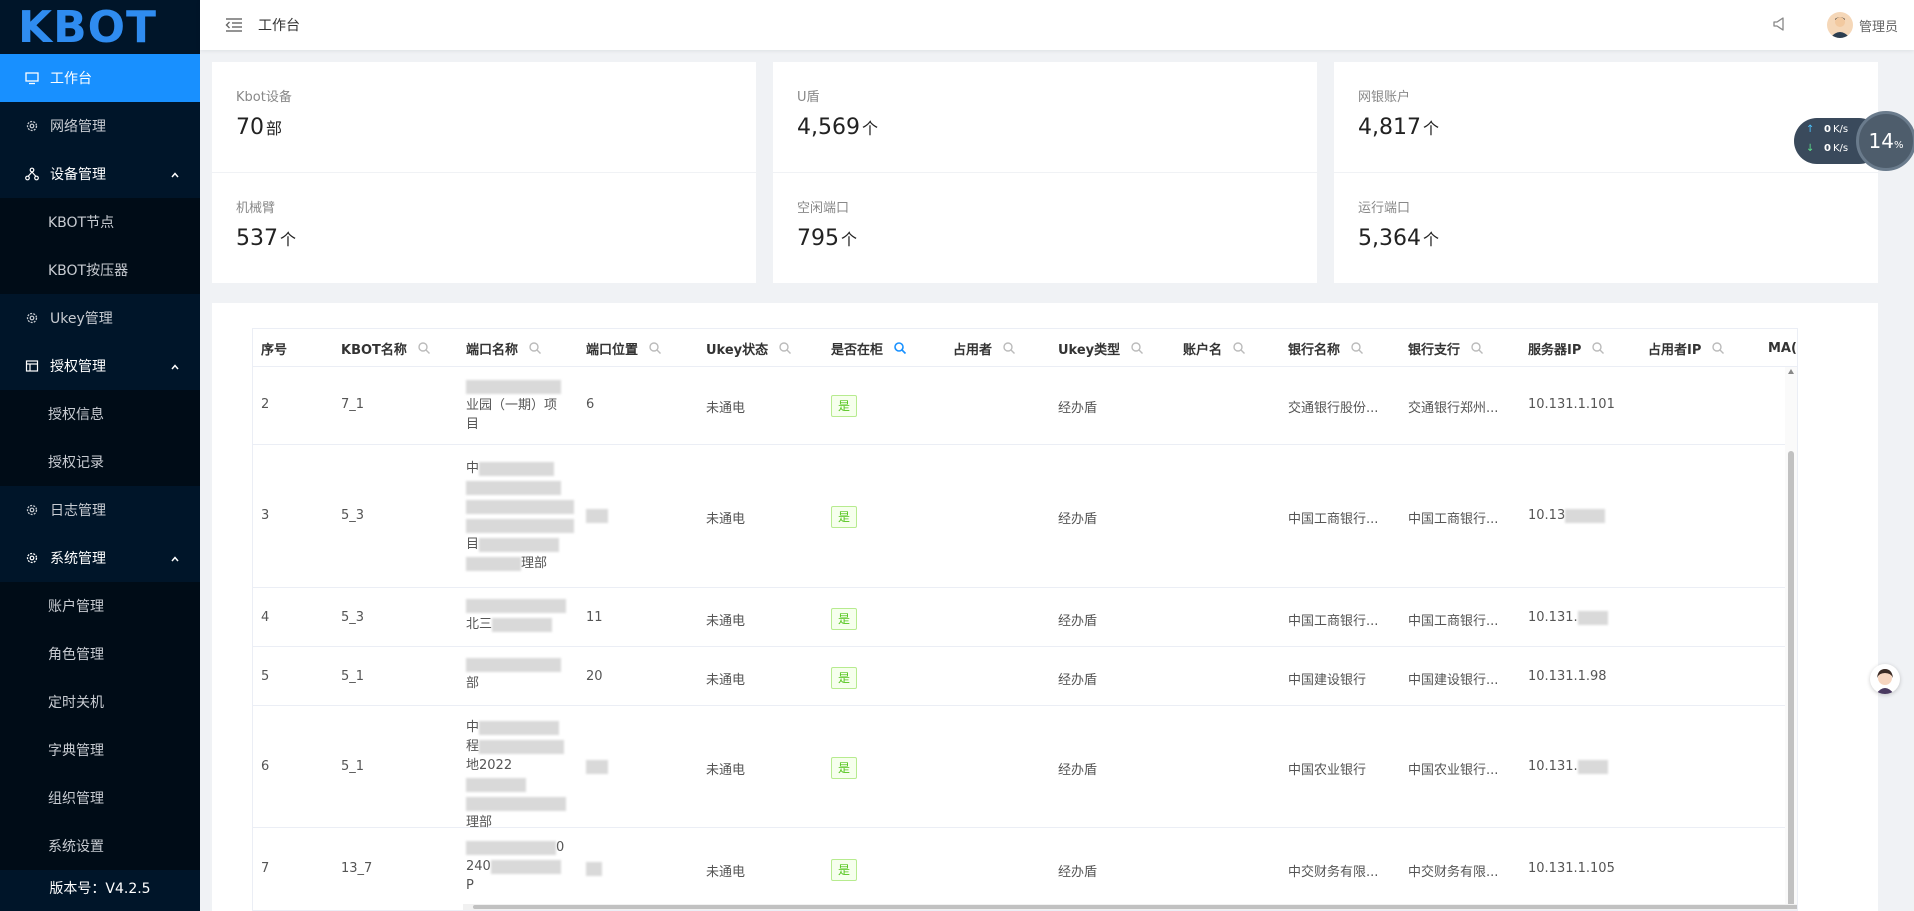 The height and width of the screenshot is (911, 1914). What do you see at coordinates (100, 702) in the screenshot?
I see `sidebar-item-scheduled-shutdown: 定时关机` at bounding box center [100, 702].